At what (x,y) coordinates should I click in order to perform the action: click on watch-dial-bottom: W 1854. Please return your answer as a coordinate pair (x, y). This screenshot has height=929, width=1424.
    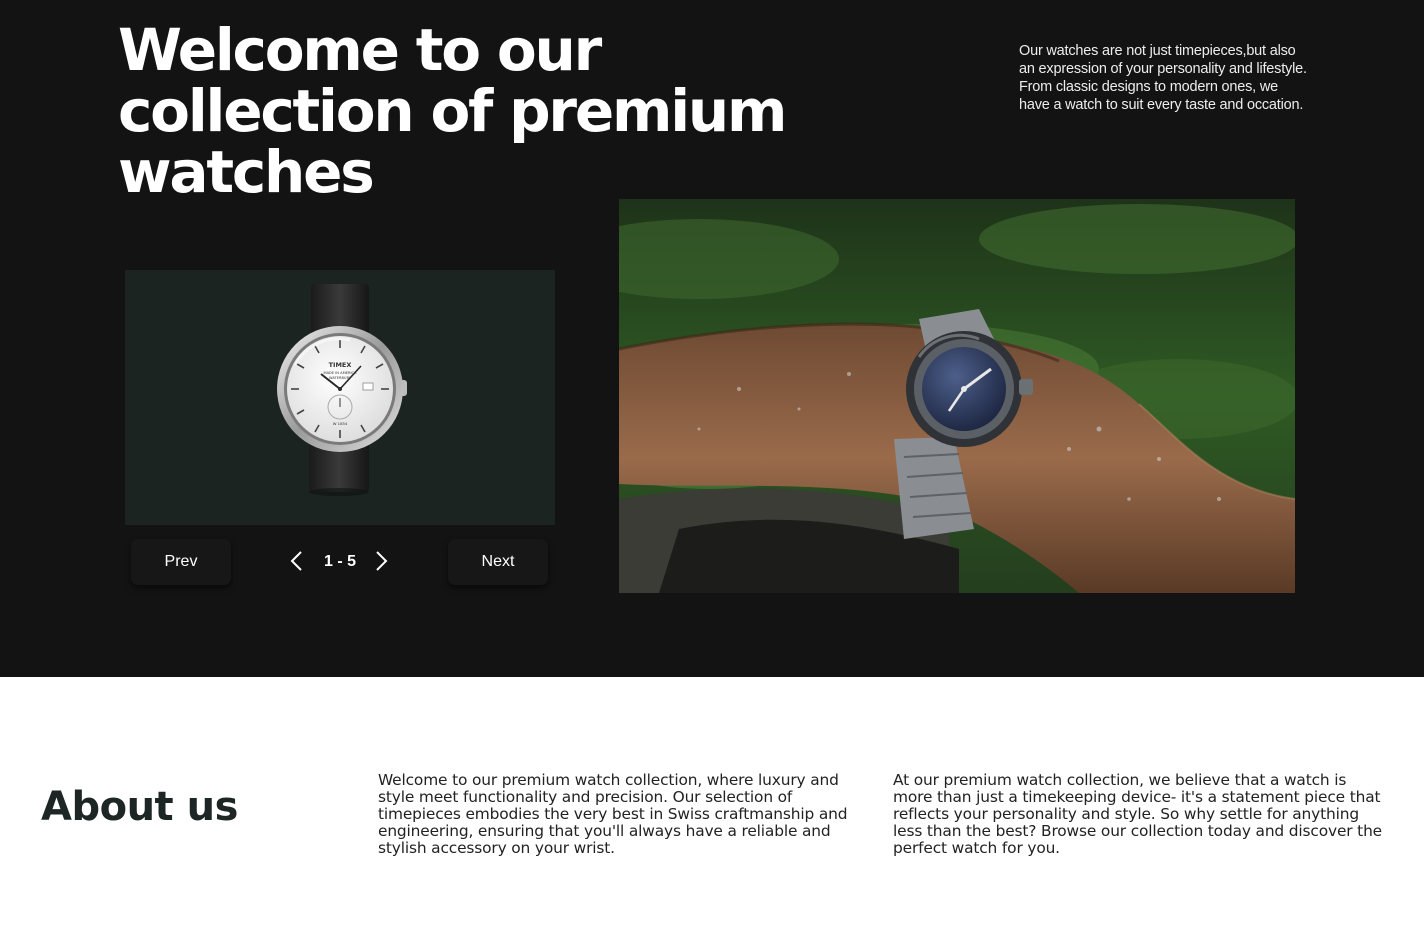
    Looking at the image, I should click on (340, 423).